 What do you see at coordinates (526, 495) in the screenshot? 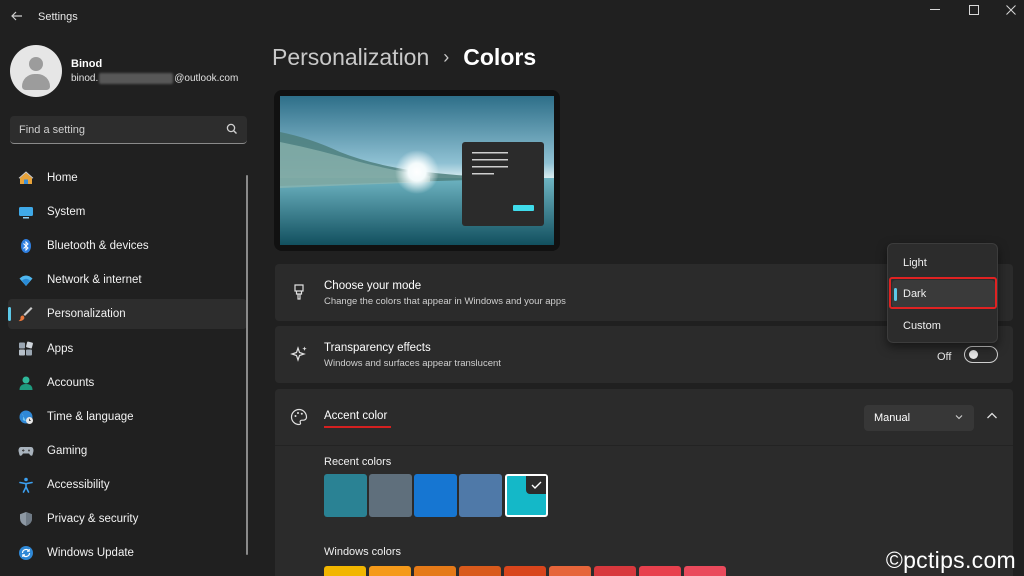
I see `recent-color-swatch-selected` at bounding box center [526, 495].